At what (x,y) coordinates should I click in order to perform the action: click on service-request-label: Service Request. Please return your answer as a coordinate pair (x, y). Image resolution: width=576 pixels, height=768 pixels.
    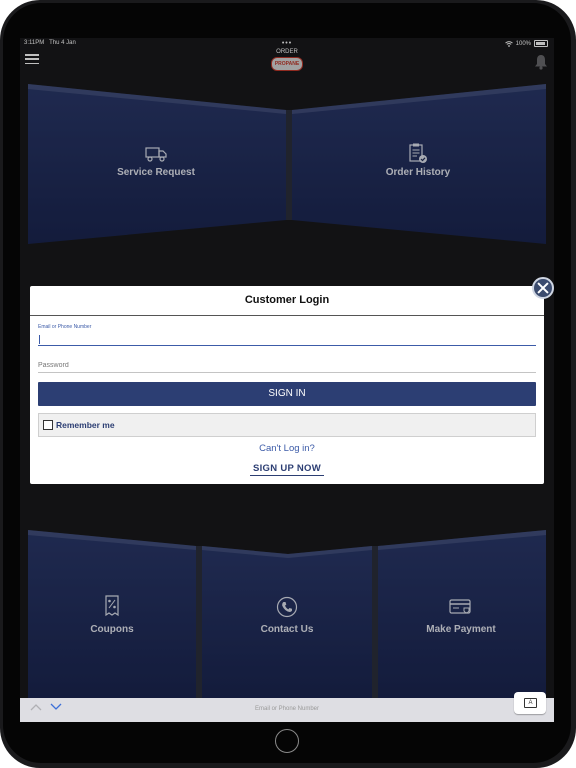
    Looking at the image, I should click on (156, 172).